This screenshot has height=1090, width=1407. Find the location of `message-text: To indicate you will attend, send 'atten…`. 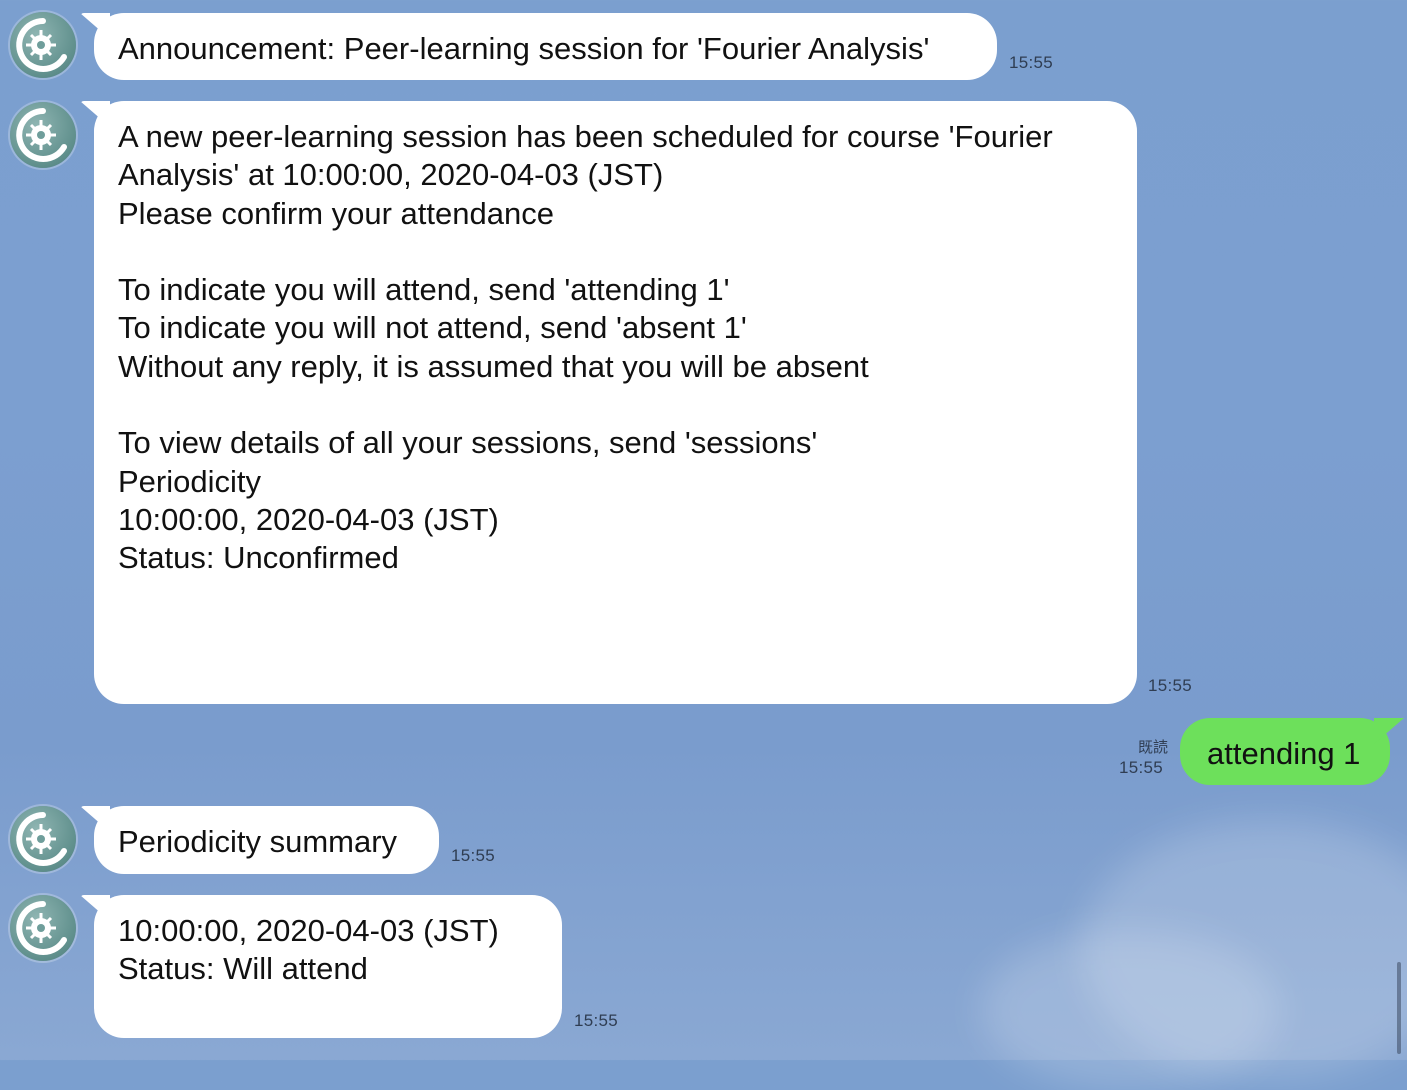

message-text: To indicate you will attend, send 'atten… is located at coordinates (424, 290).